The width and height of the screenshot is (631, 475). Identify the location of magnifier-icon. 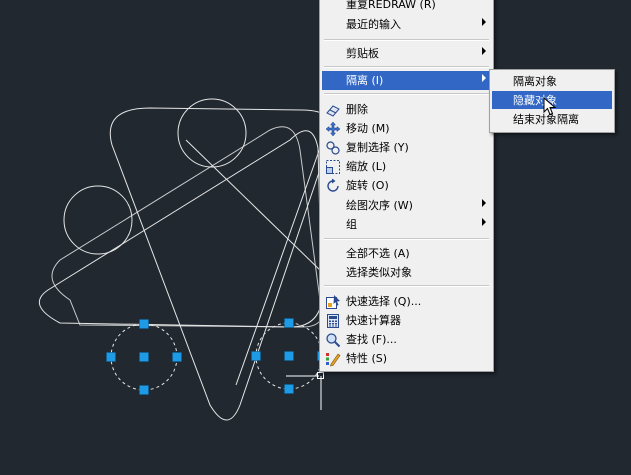
(333, 340).